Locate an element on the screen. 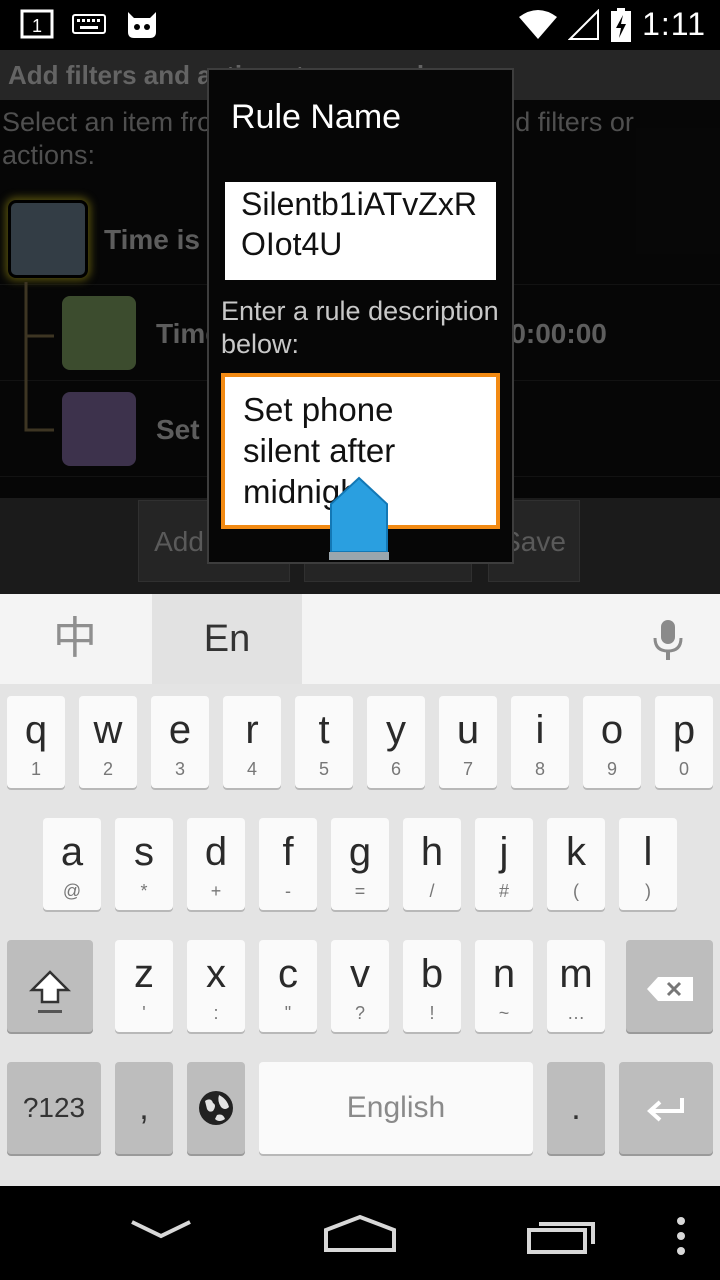 This screenshot has height=1280, width=720. key-f: f- is located at coordinates (288, 864).